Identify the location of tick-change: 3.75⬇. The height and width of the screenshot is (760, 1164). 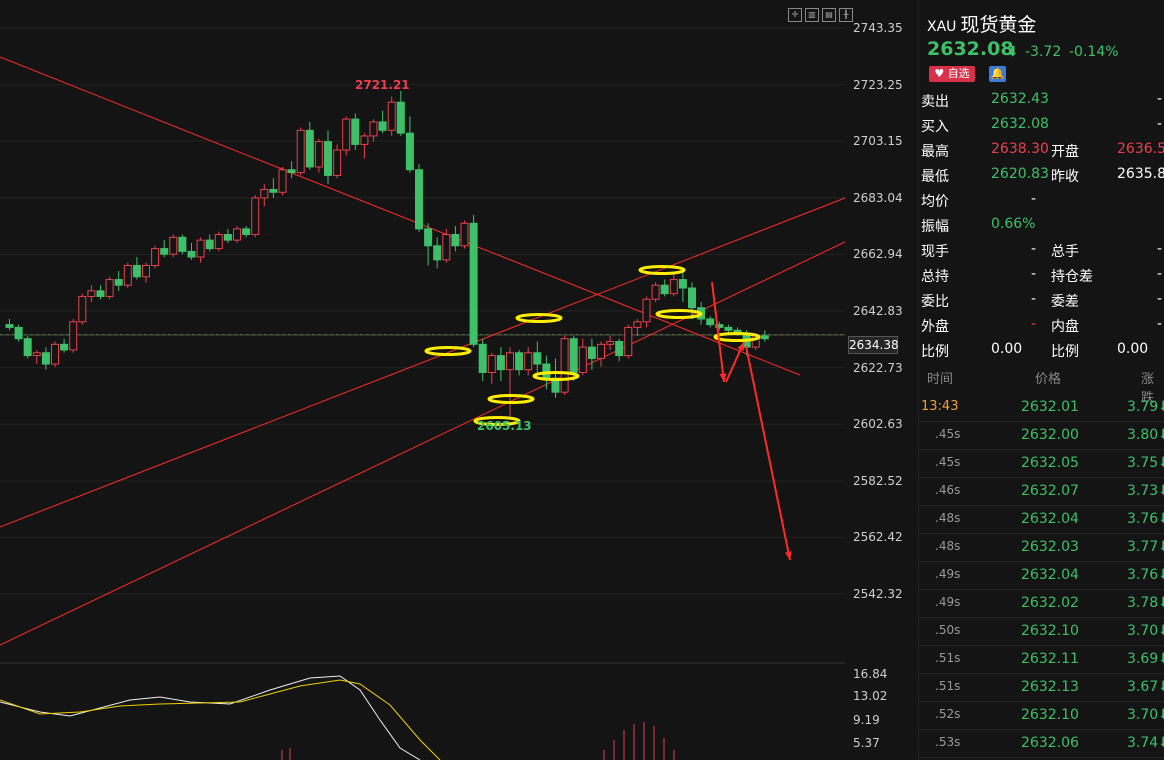
(1145, 463).